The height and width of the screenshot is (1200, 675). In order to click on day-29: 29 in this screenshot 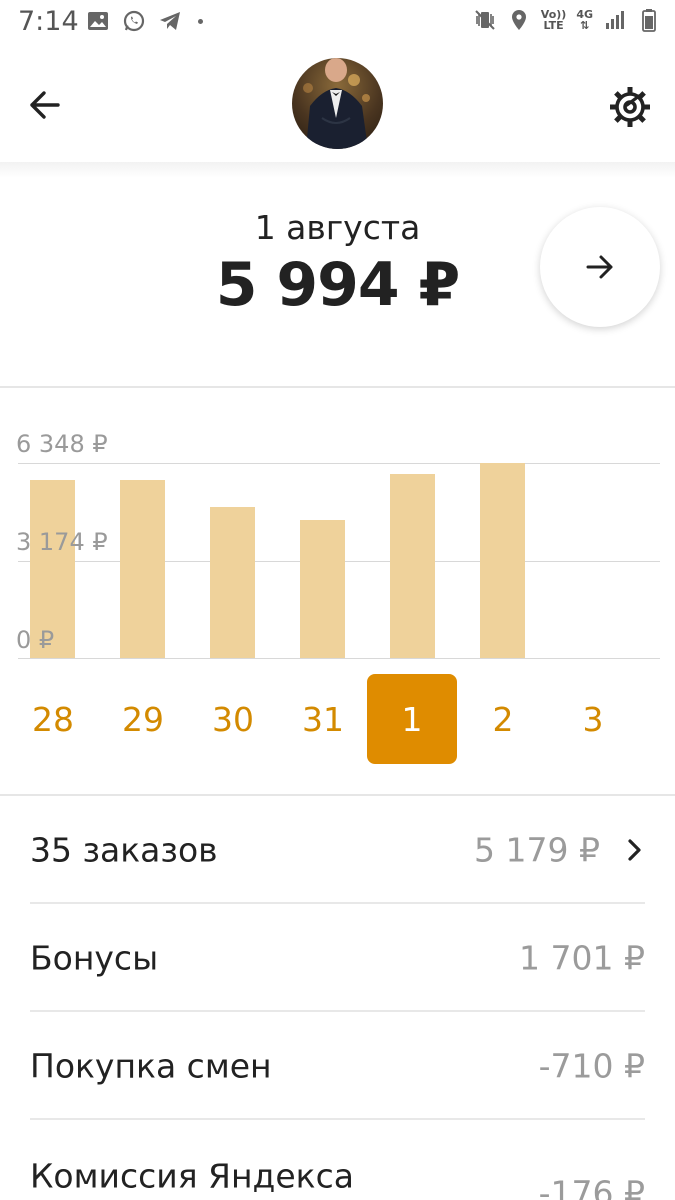, I will do `click(143, 719)`.